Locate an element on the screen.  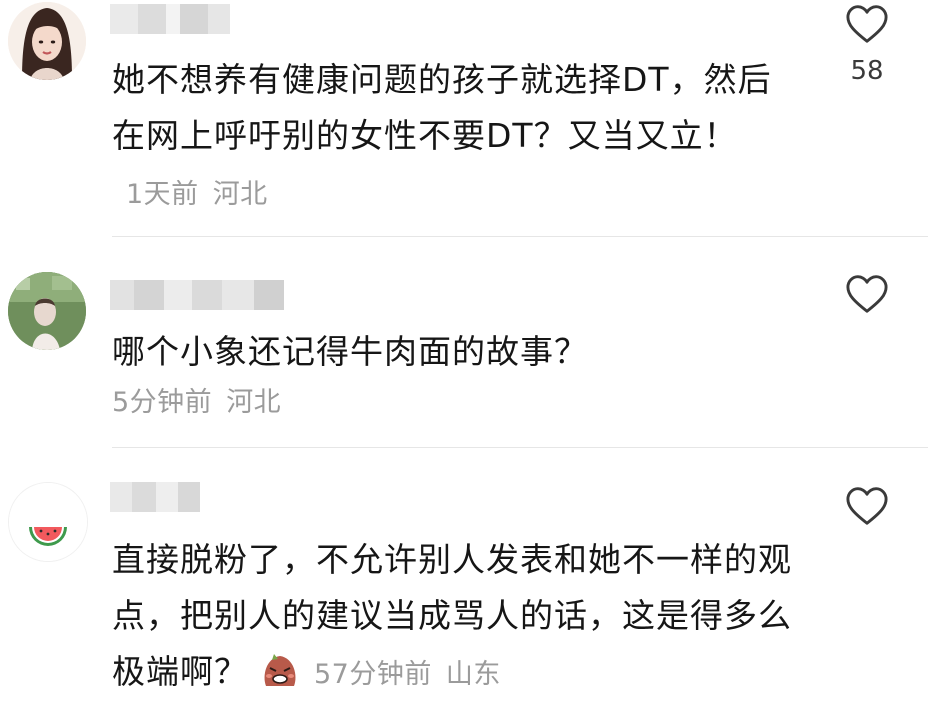
comment-text: 哪个小象还记得牛肉面的故事？ is located at coordinates (457, 352).